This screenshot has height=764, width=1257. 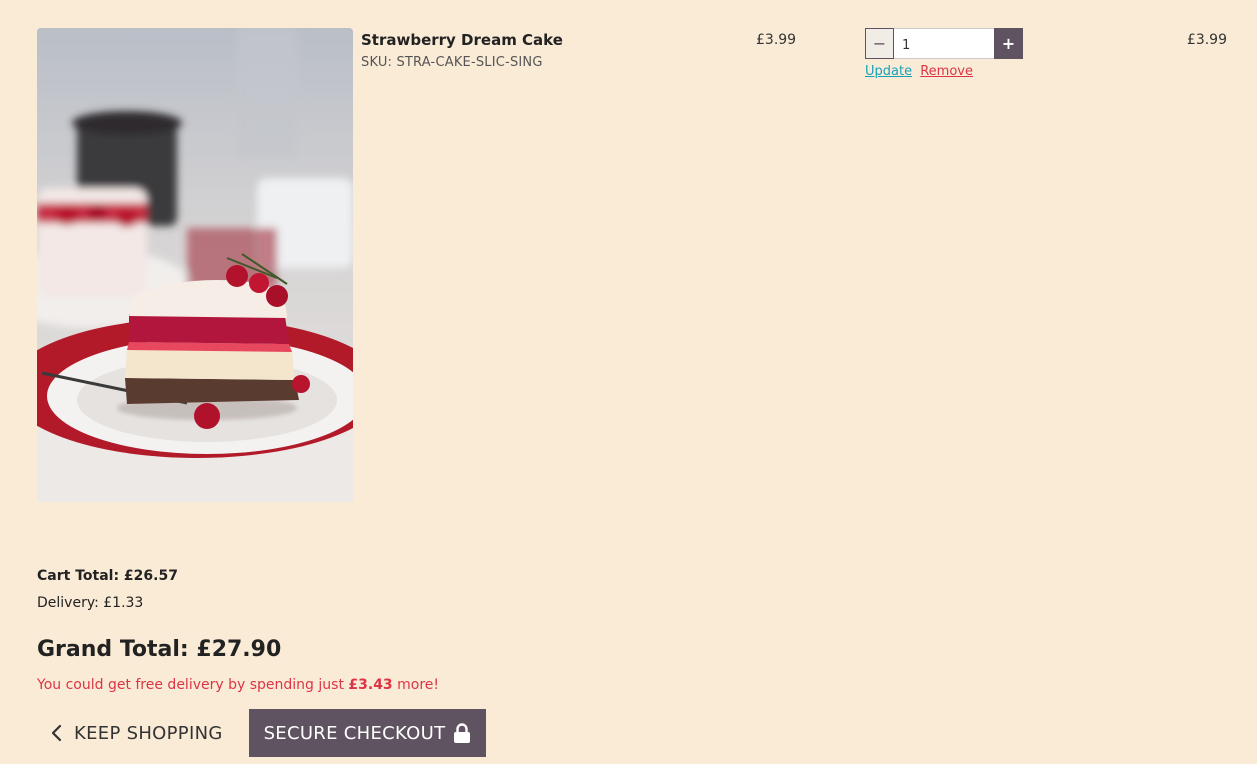 I want to click on product-sku: SKU: STRA-CAKE-SLIC-SING, so click(x=452, y=62).